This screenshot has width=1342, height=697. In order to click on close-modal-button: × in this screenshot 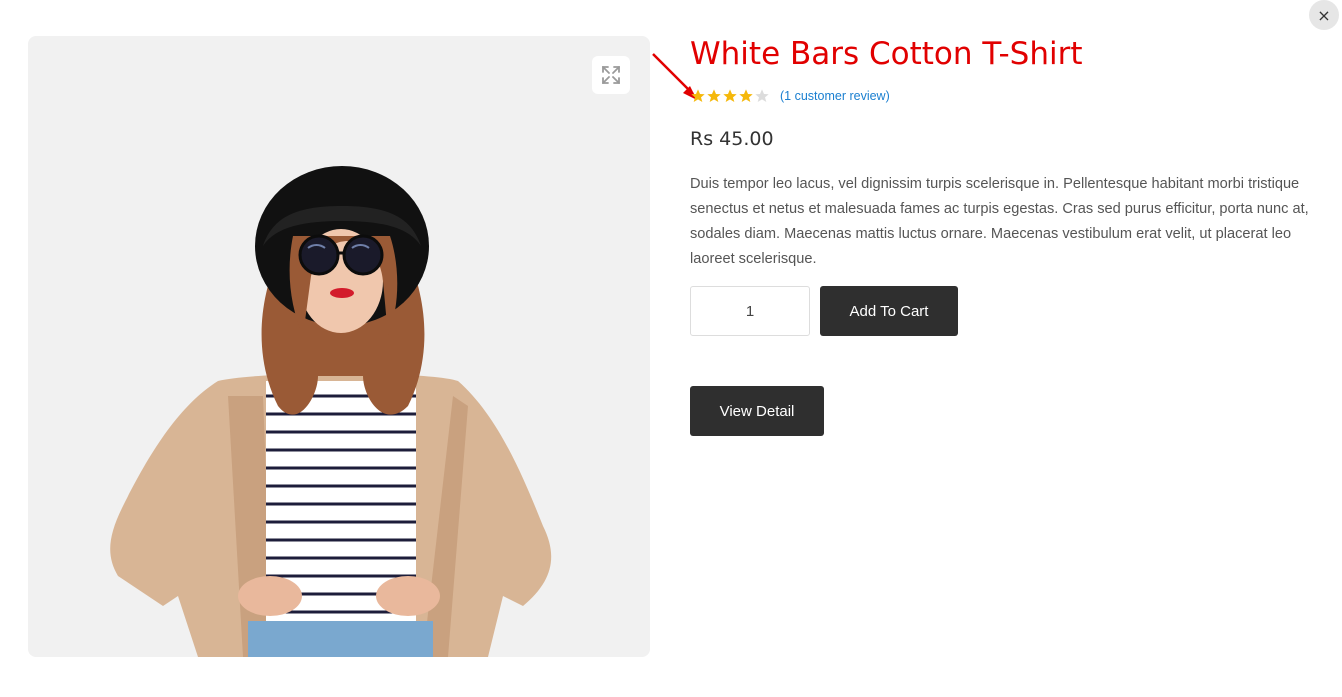, I will do `click(1324, 15)`.